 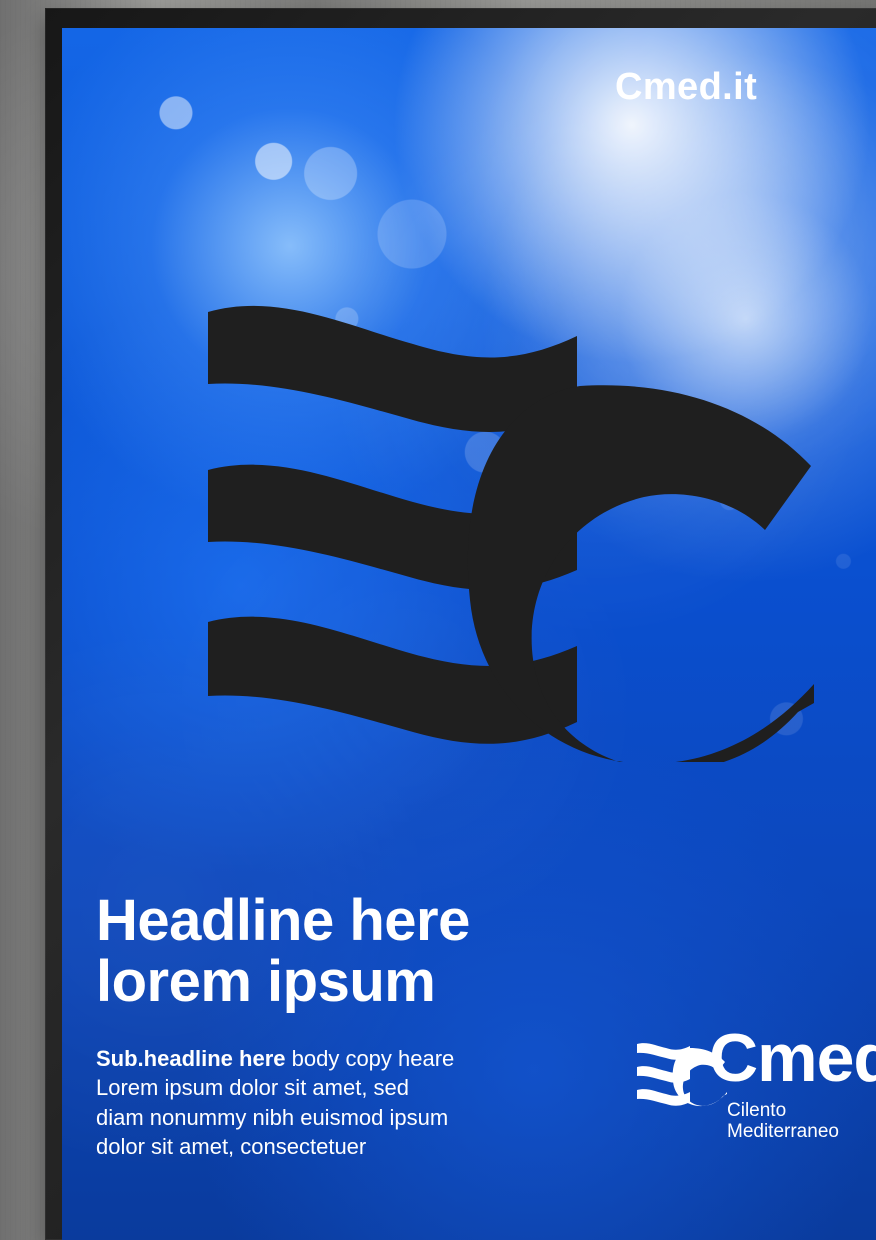 What do you see at coordinates (686, 87) in the screenshot?
I see `website-text: Cmed.it` at bounding box center [686, 87].